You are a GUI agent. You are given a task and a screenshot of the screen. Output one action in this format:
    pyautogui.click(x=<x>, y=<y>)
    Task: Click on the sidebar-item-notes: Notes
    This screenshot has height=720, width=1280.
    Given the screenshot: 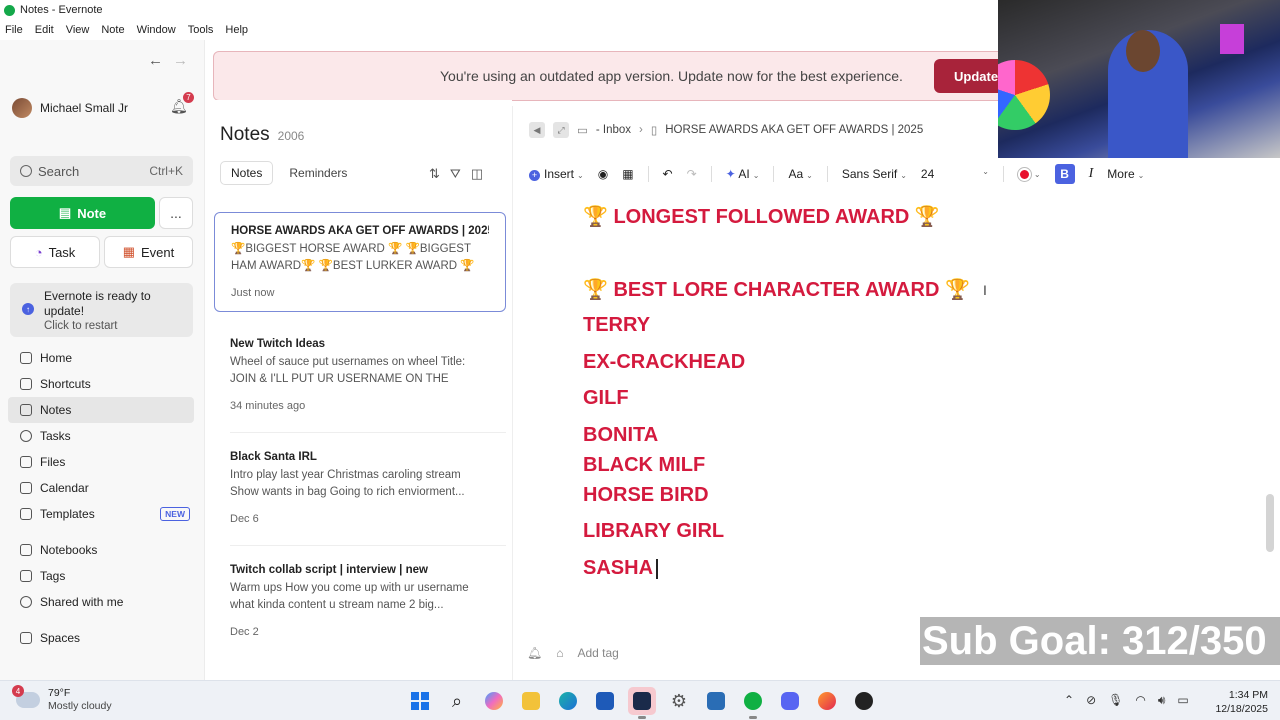 What is the action you would take?
    pyautogui.click(x=101, y=410)
    